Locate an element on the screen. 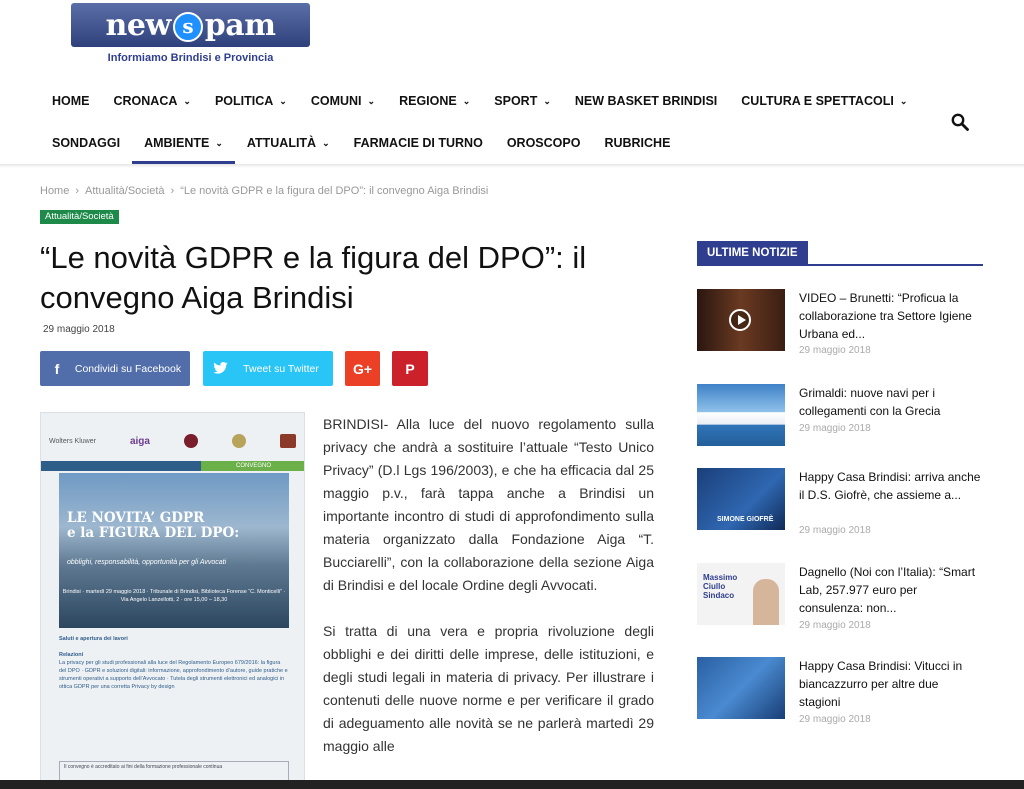  breadcrumb-section: Attualità/Società is located at coordinates (125, 191).